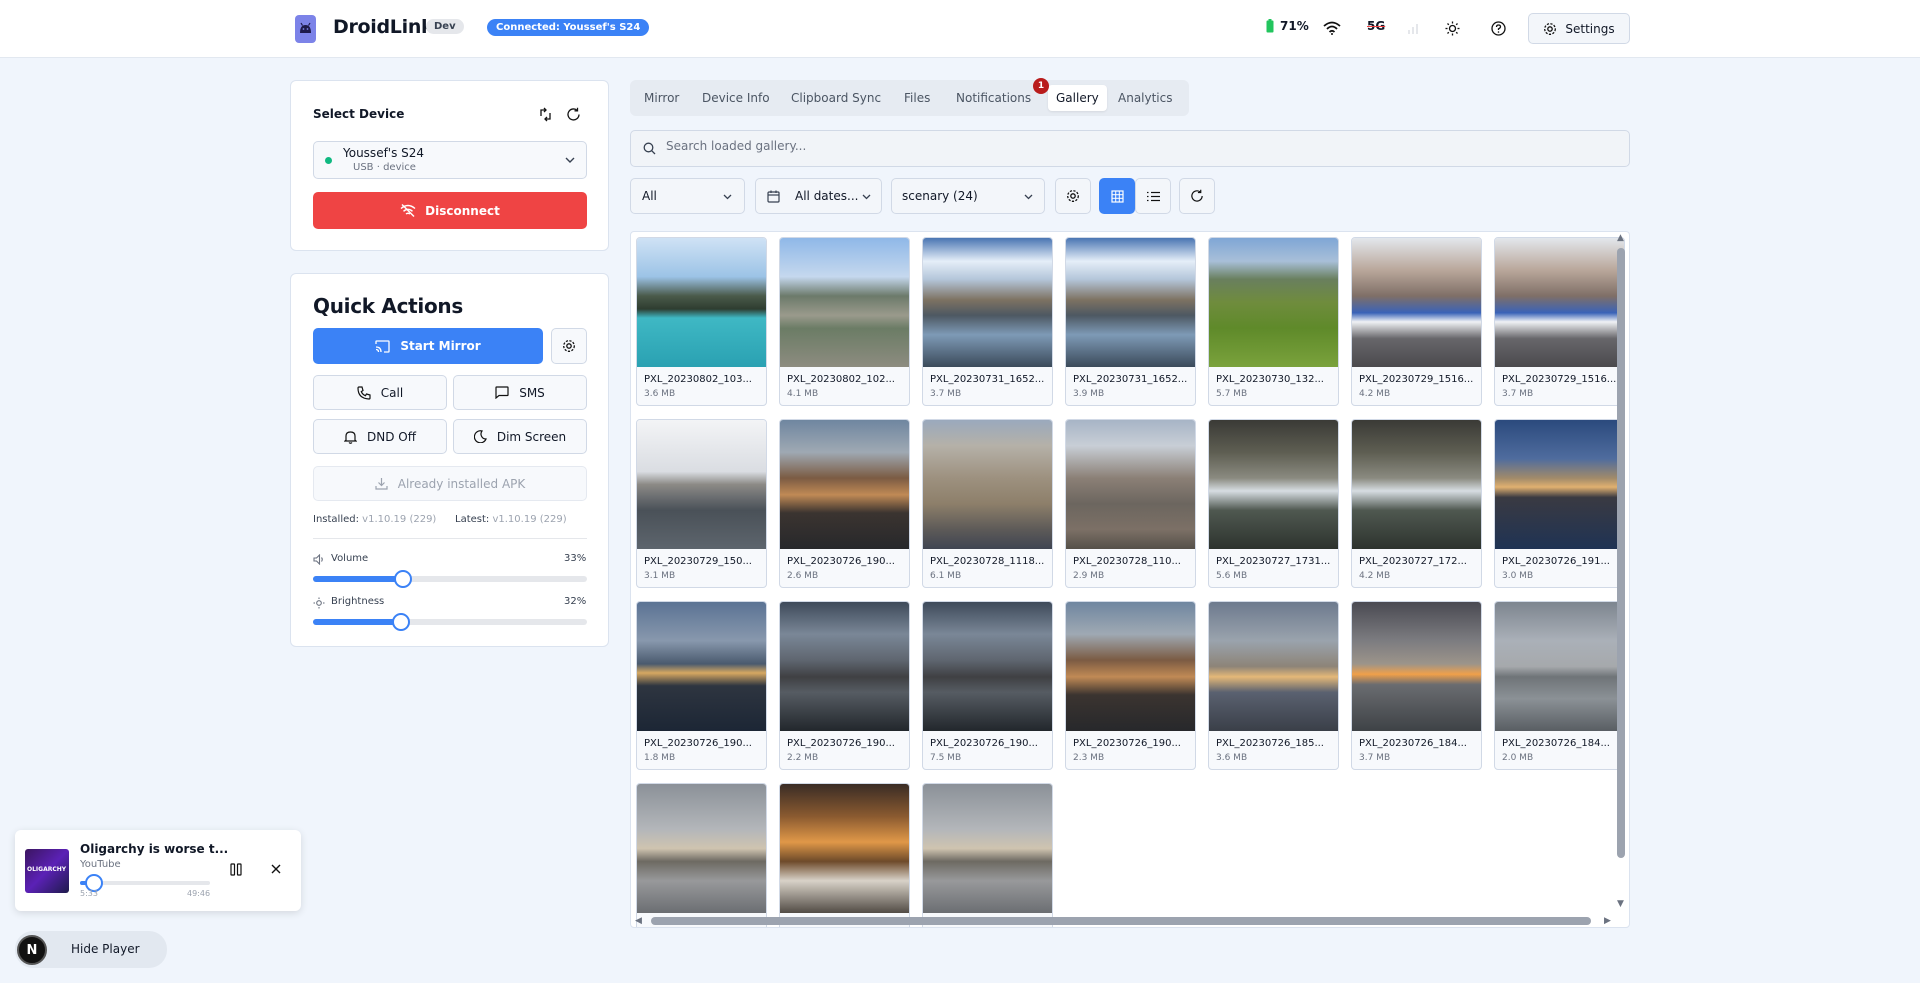  I want to click on gallery-item: PXL_20230726_190... 7.5 MB, so click(987, 685).